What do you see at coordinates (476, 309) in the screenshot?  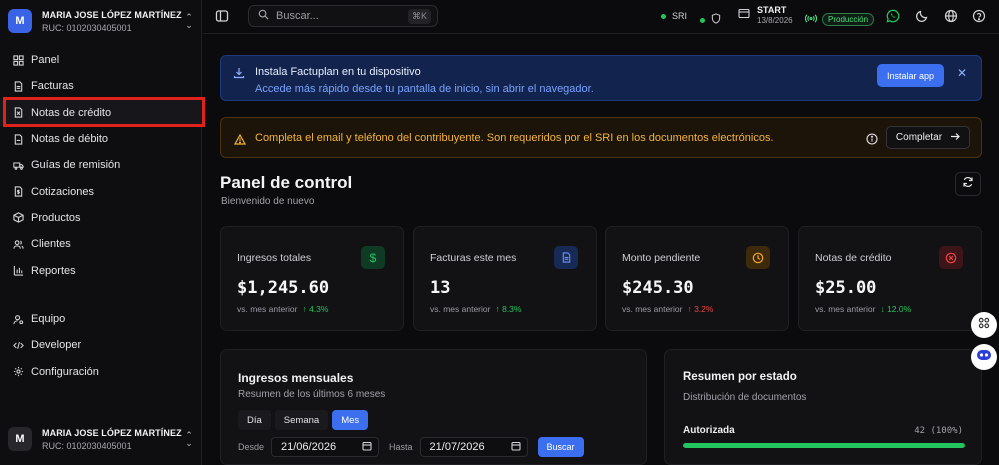 I see `stat-foot: vs. mes anterior ↑ 8.3%` at bounding box center [476, 309].